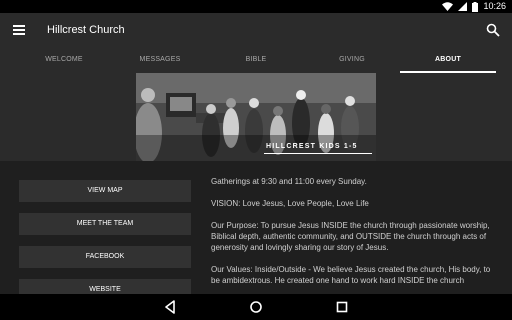 Image resolution: width=512 pixels, height=320 pixels. What do you see at coordinates (160, 60) in the screenshot?
I see `tab-messages: MESSAGES` at bounding box center [160, 60].